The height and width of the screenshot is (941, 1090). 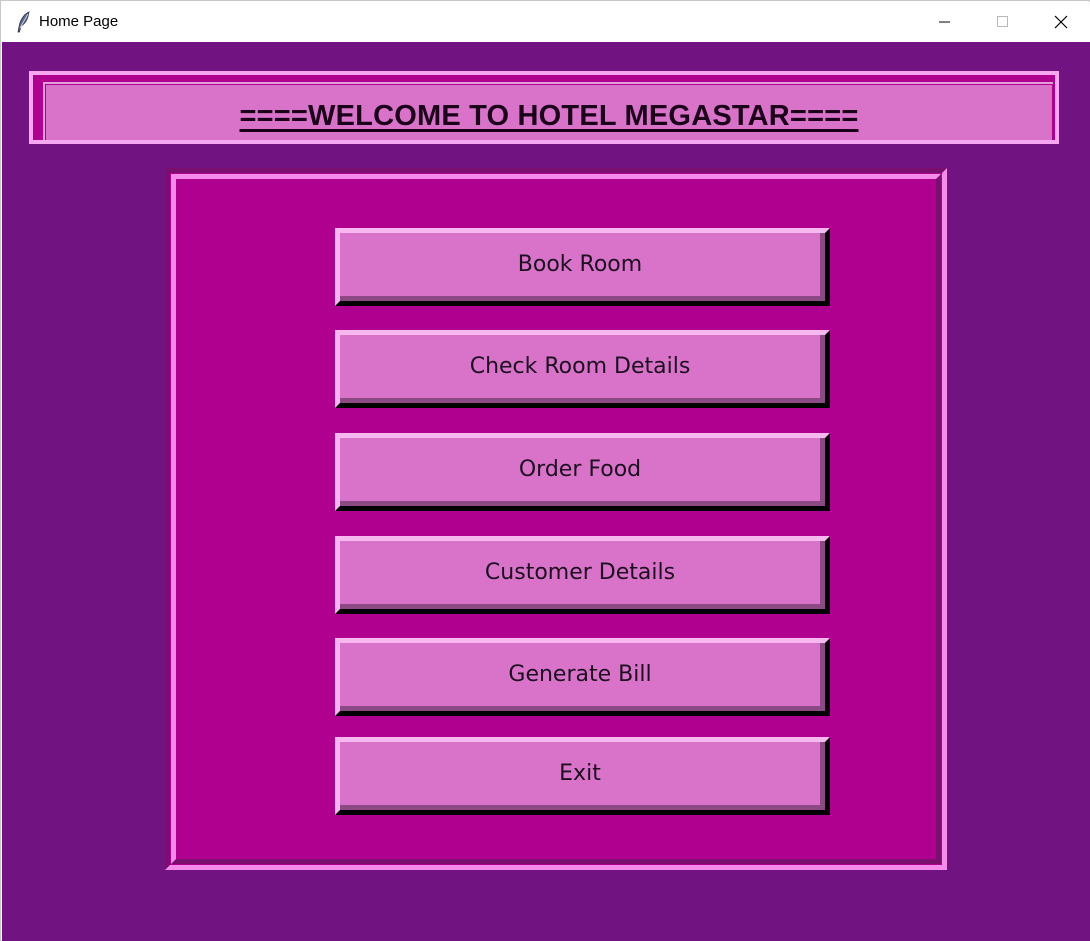 I want to click on welcome-title: ====WELCOME TO HOTEL MEGASTAR====, so click(x=549, y=116).